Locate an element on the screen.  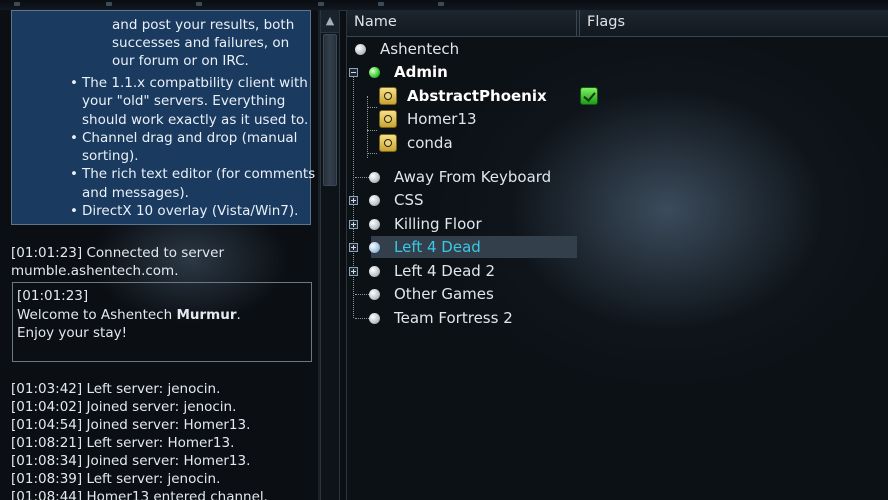
channel-label: CSS is located at coordinates (409, 200).